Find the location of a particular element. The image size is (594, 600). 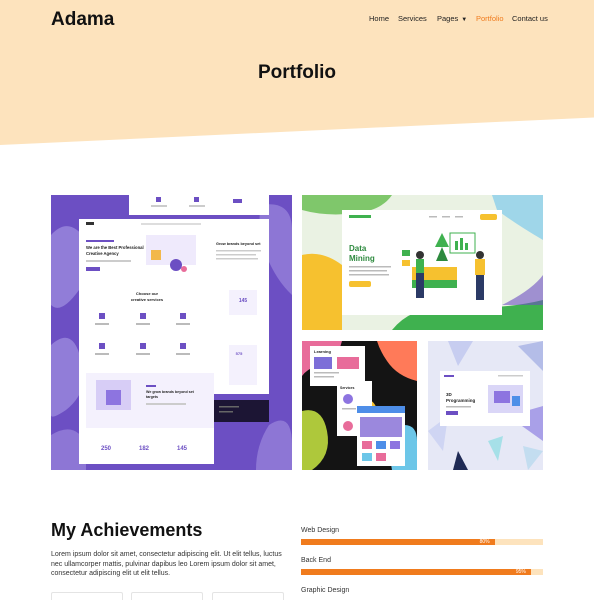

nav-item-pages: Pages ▼ is located at coordinates (452, 18).